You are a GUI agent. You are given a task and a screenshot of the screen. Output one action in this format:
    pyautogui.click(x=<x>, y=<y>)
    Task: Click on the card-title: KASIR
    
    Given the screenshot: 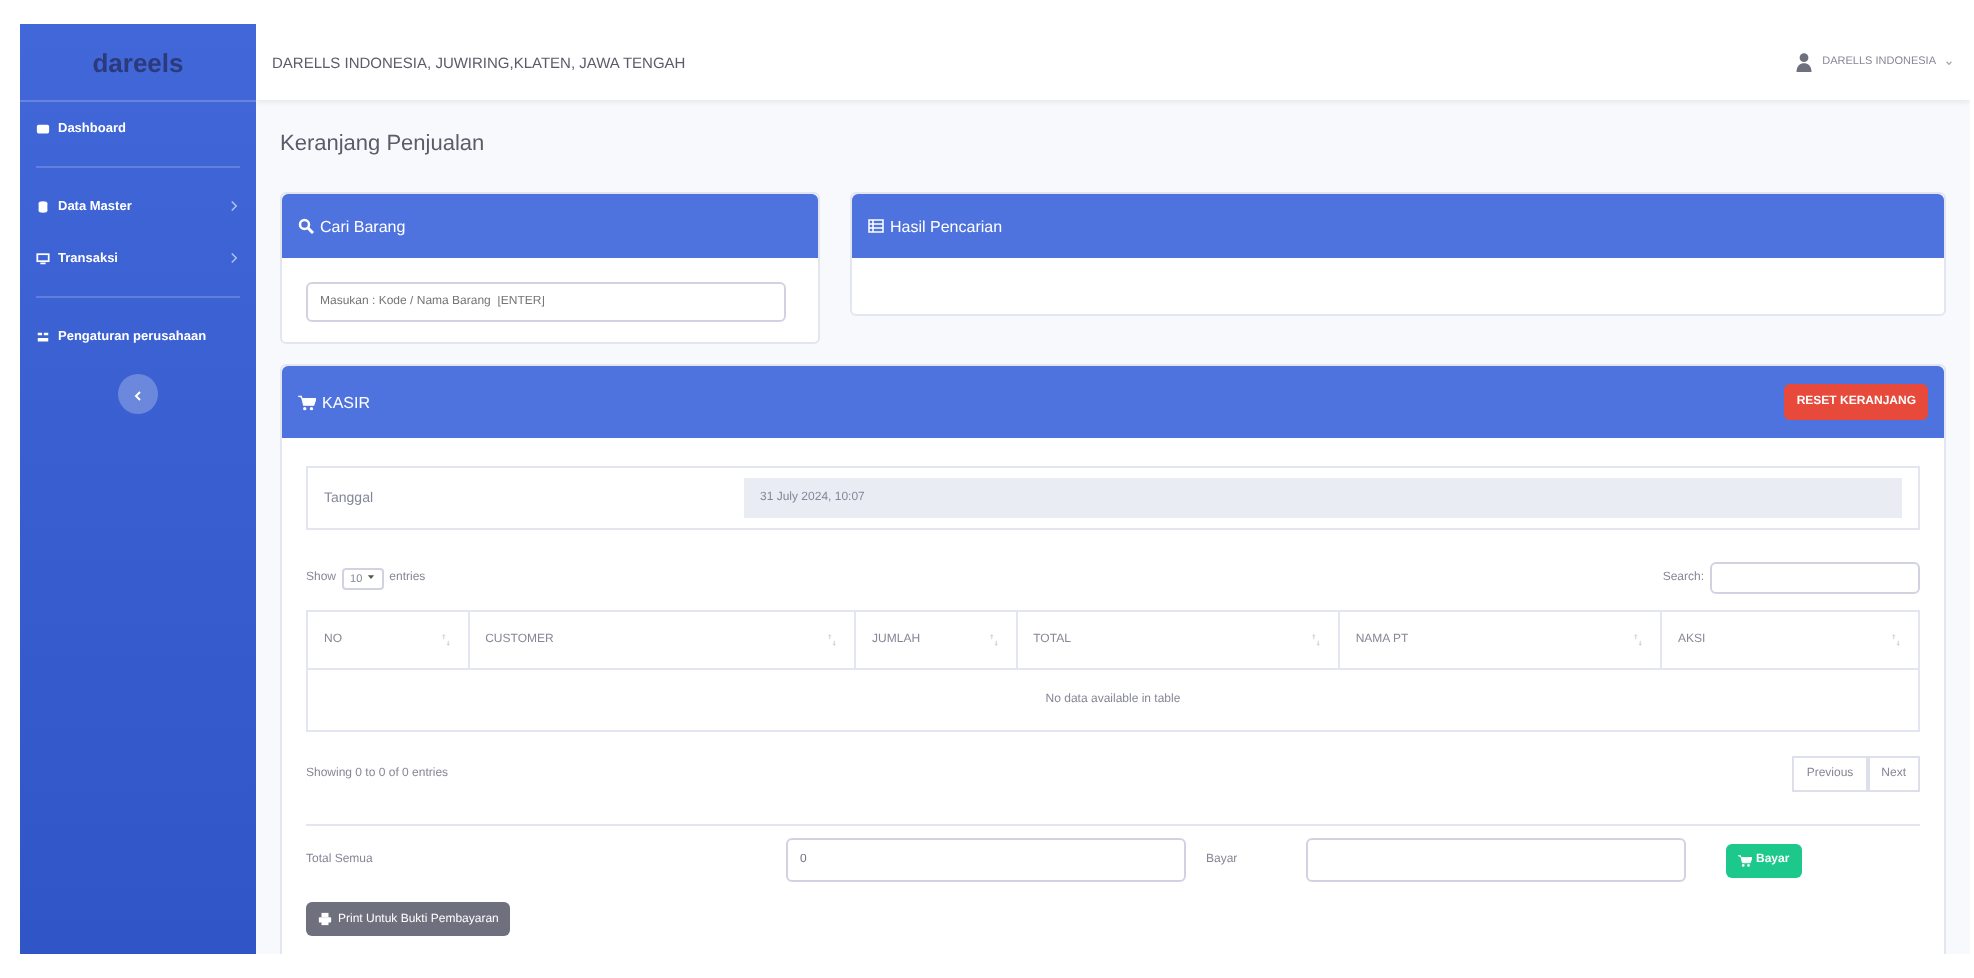 What is the action you would take?
    pyautogui.click(x=346, y=402)
    